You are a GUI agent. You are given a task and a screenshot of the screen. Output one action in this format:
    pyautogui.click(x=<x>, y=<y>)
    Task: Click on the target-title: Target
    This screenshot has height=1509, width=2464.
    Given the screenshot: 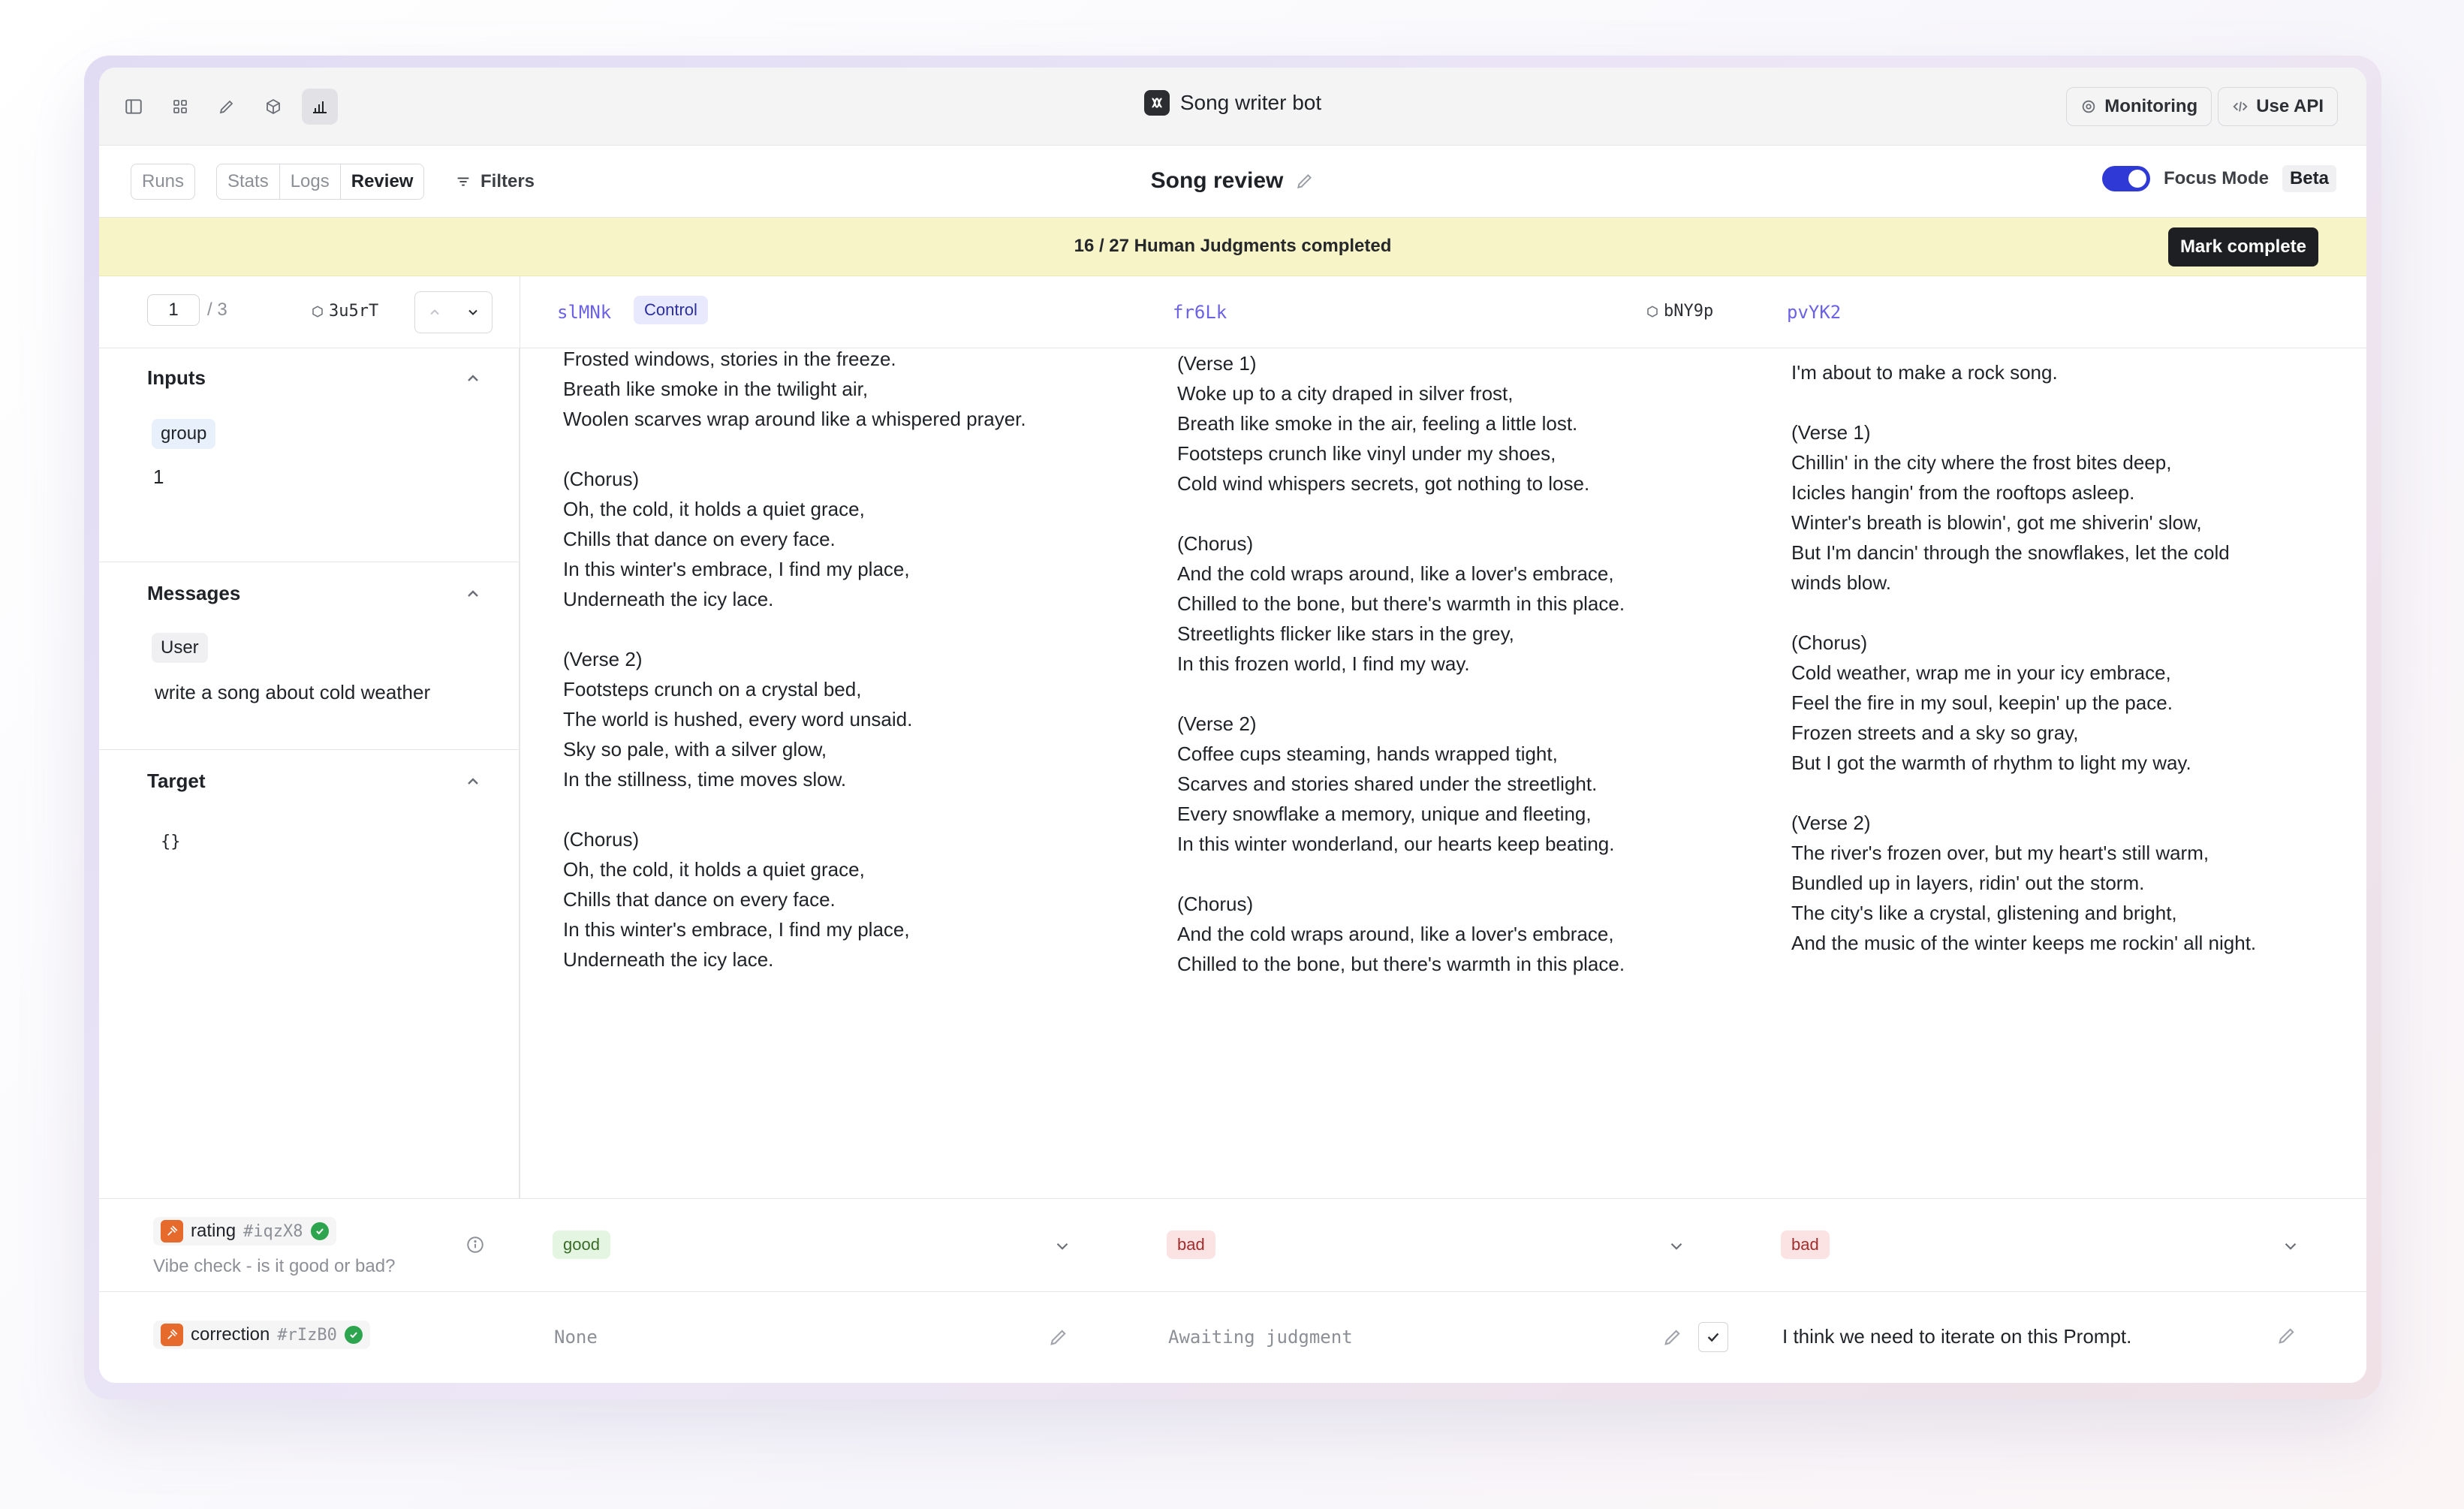 What is the action you would take?
    pyautogui.click(x=176, y=781)
    